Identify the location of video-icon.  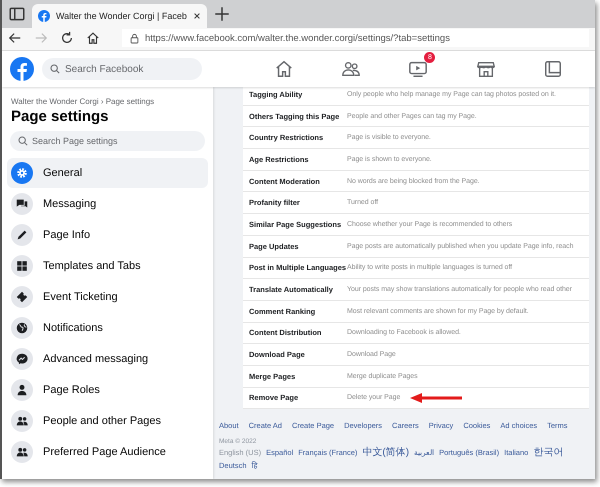
(418, 69).